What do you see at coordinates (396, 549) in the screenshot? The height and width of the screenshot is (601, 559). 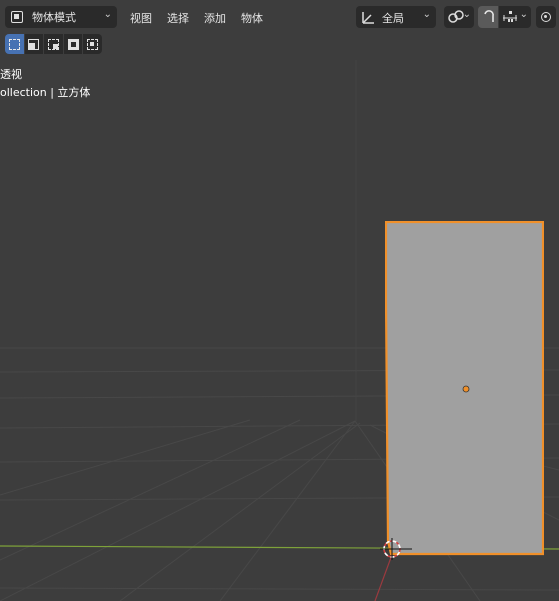 I see `3d-cursor-icon` at bounding box center [396, 549].